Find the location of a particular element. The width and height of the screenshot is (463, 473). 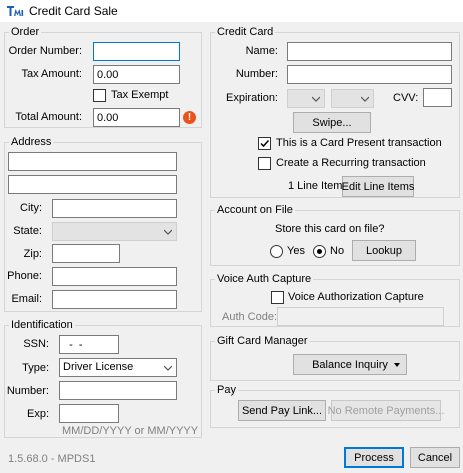

zip-input is located at coordinates (86, 253).